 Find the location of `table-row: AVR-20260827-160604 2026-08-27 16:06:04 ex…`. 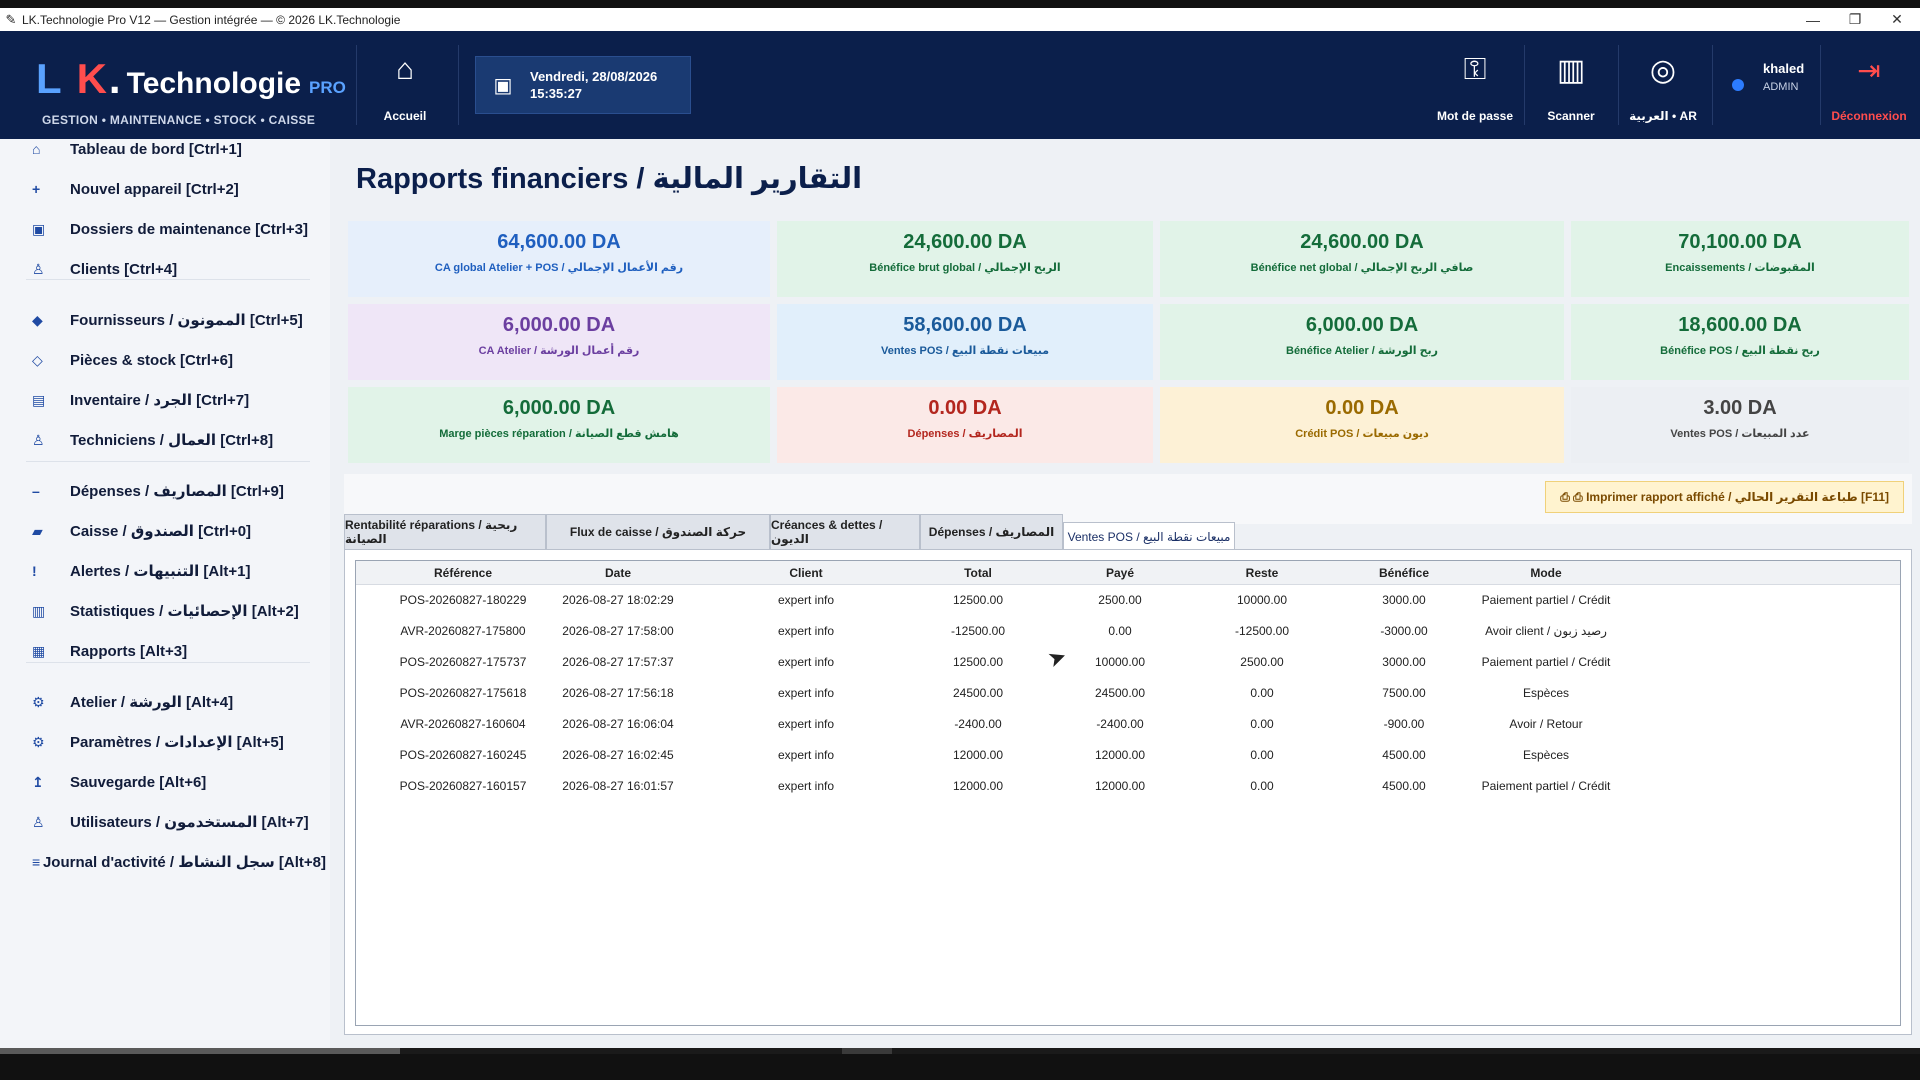

table-row: AVR-20260827-160604 2026-08-27 16:06:04 ex… is located at coordinates (1128, 724).